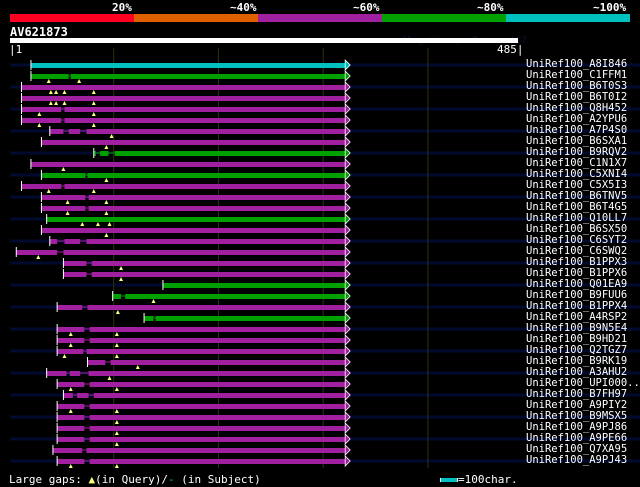  What do you see at coordinates (479, 479) in the screenshot?
I see `scale-legend: =100char.` at bounding box center [479, 479].